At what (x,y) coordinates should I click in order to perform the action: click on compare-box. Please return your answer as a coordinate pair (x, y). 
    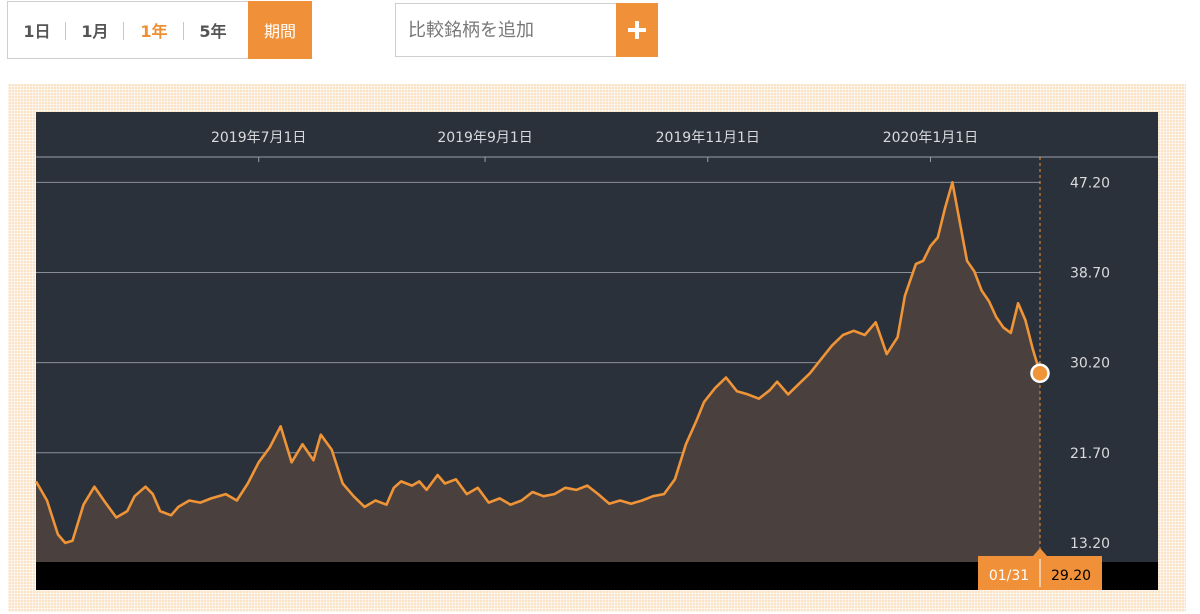
    Looking at the image, I should click on (526, 30).